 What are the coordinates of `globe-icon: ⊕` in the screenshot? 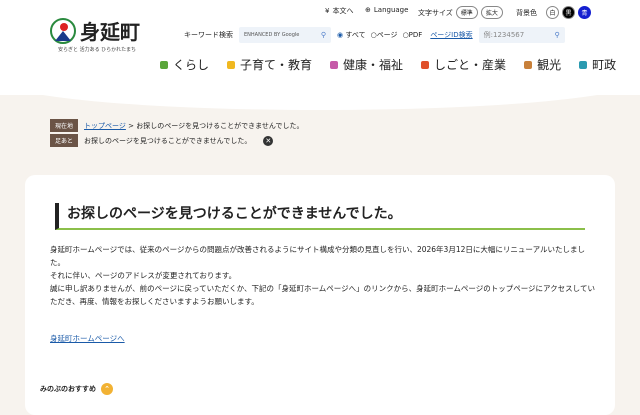 It's located at (368, 10).